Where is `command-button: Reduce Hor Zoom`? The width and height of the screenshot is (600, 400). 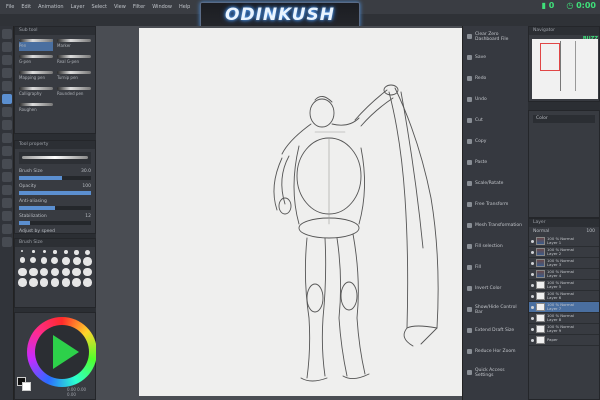
command-button: Reduce Hor Zoom is located at coordinates (495, 351).